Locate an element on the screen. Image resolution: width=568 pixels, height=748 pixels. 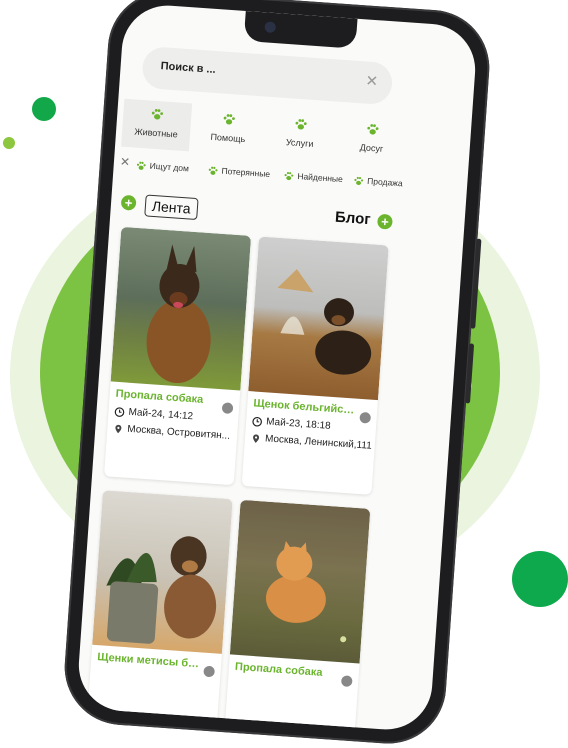
puppy-illustration is located at coordinates (324, 322).